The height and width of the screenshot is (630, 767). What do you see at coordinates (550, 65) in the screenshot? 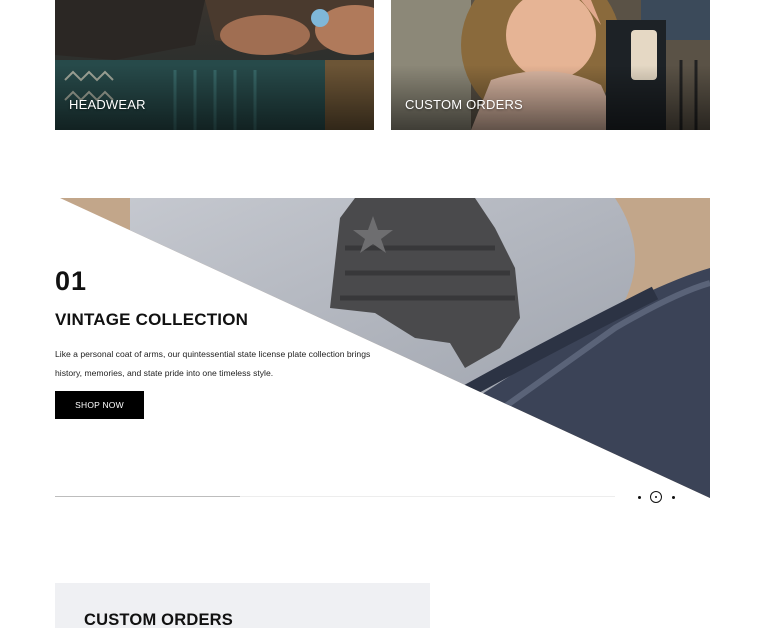
I see `category-tile-custom-orders: CUSTOM ORDERS` at bounding box center [550, 65].